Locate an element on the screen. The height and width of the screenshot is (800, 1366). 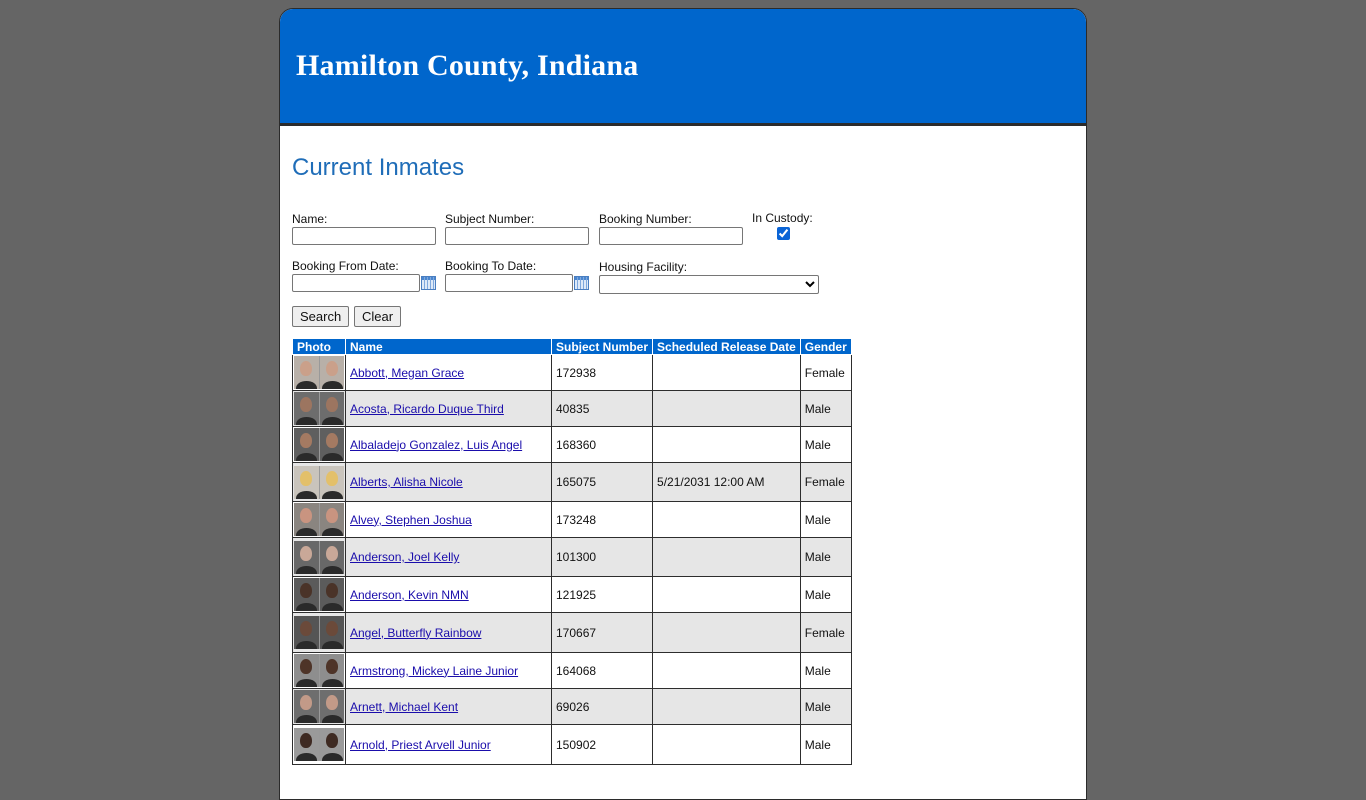
name-cell: Arnett, Michael Kent is located at coordinates (448, 706).